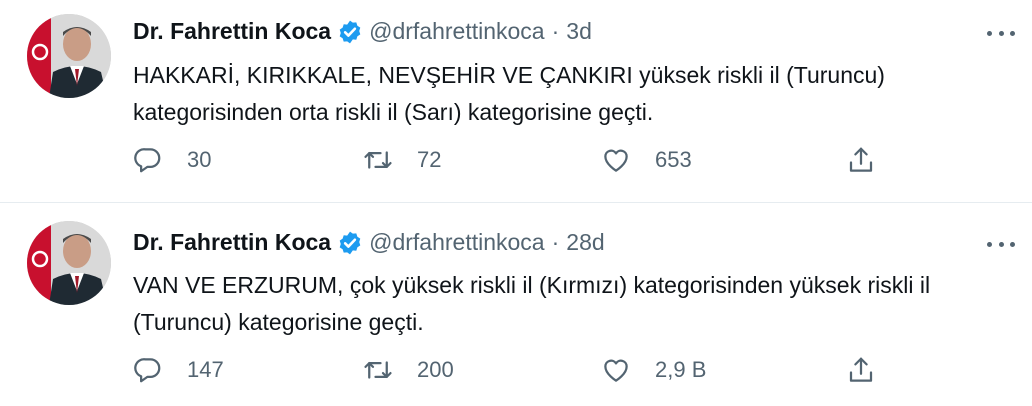 The image size is (1032, 406). Describe the element at coordinates (199, 159) in the screenshot. I see `reply-count: 30` at that location.